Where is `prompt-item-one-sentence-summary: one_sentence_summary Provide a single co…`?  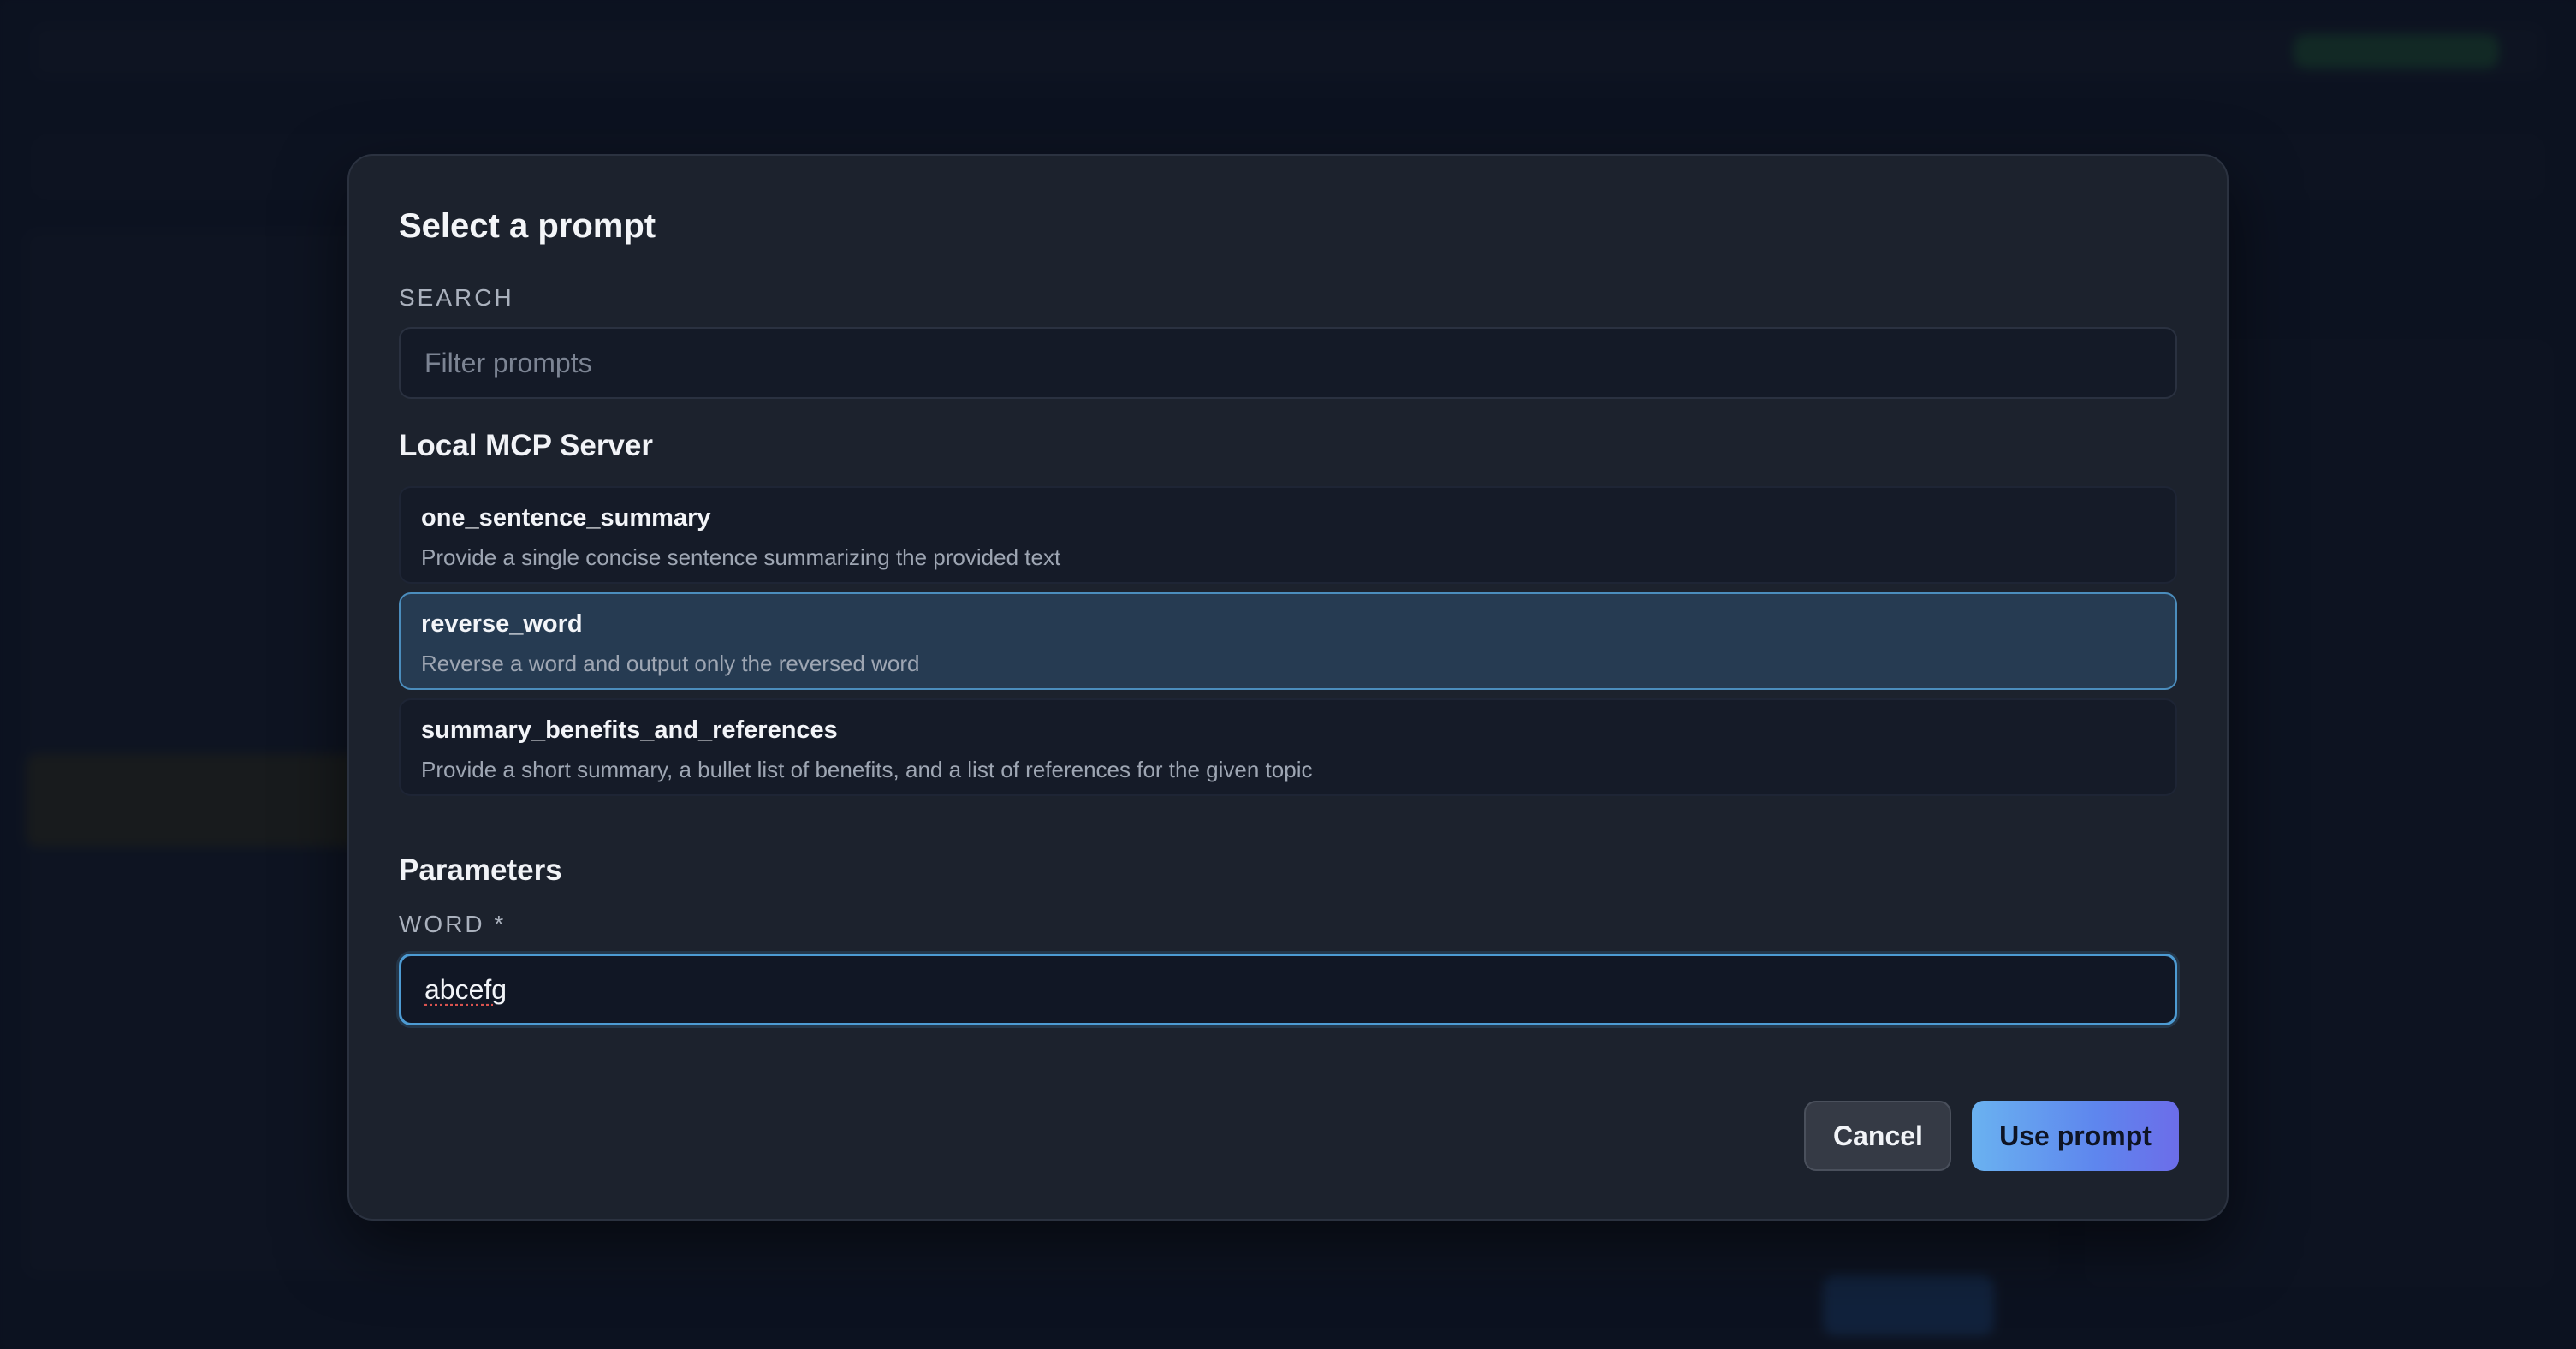 prompt-item-one-sentence-summary: one_sentence_summary Provide a single co… is located at coordinates (1288, 535).